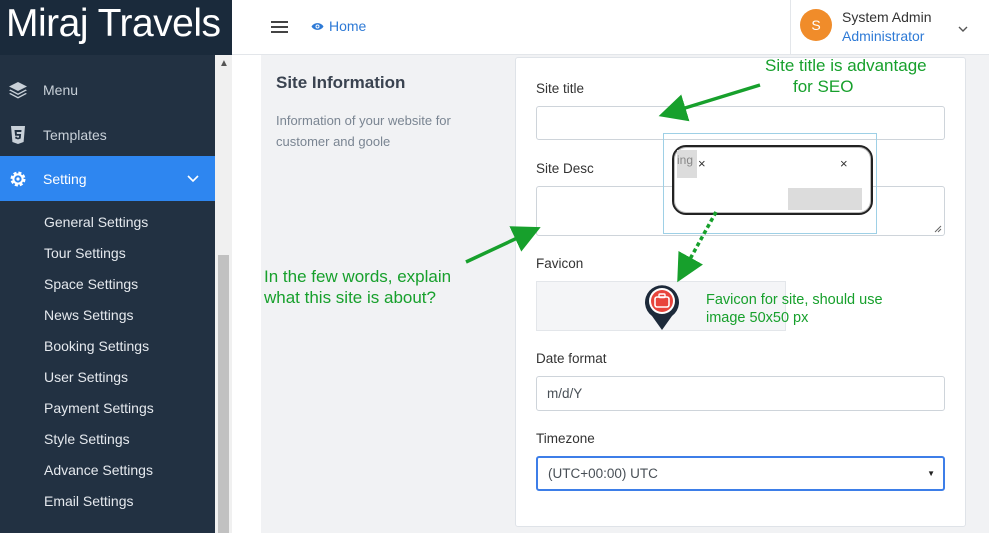 The image size is (989, 533). What do you see at coordinates (560, 263) in the screenshot?
I see `favicon-label: Favicon` at bounding box center [560, 263].